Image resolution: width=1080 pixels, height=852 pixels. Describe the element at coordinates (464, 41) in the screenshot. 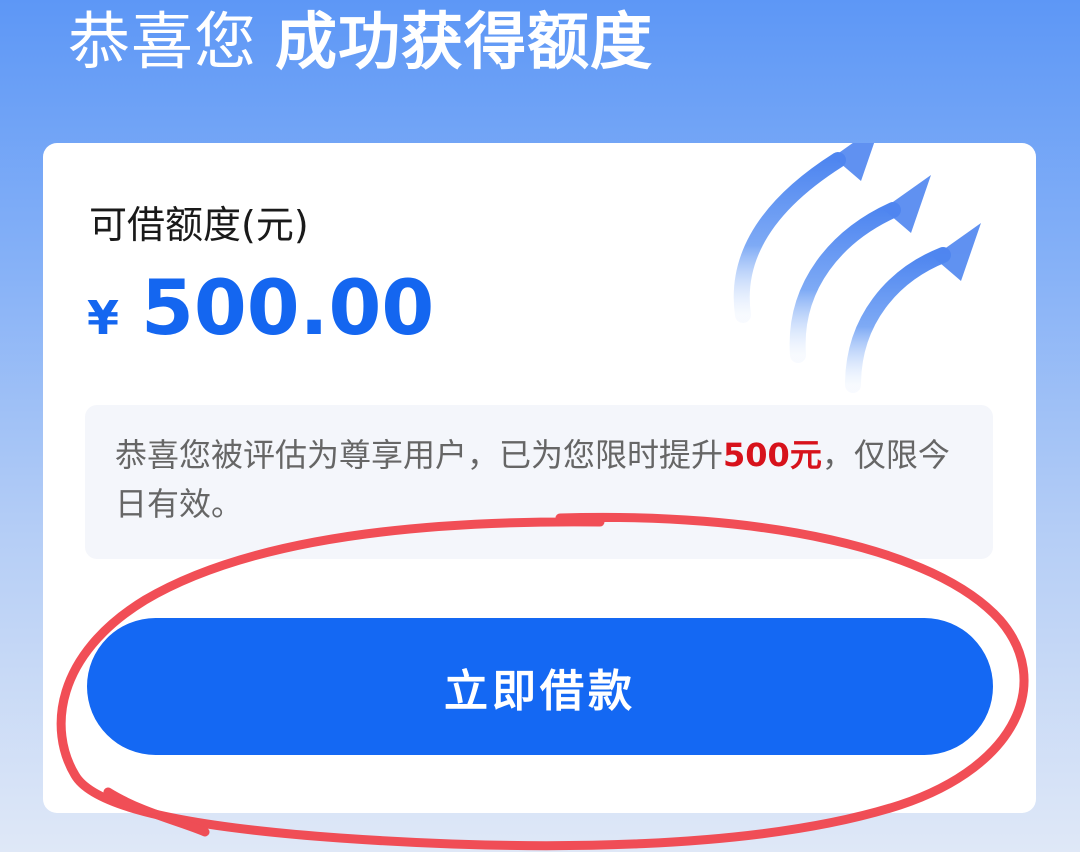

I see `headline-title: 成功获得额度` at that location.